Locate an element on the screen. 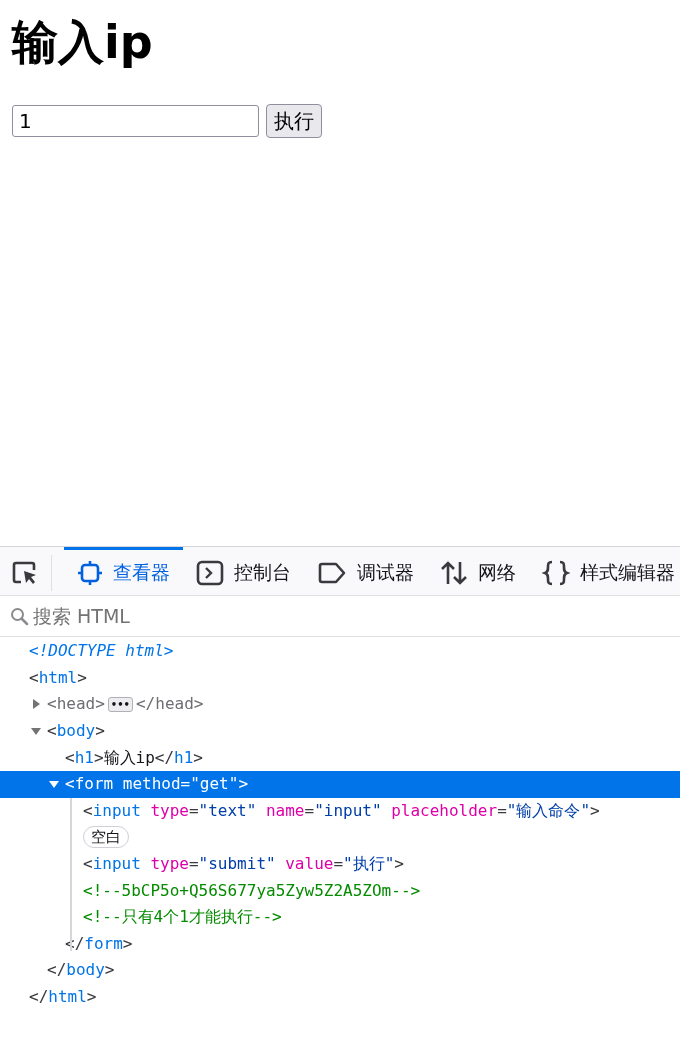 This screenshot has width=680, height=1062. markup-row: <!--5bCP5o+Q56S677ya5Zyw5Z2A5ZOm--> is located at coordinates (340, 890).